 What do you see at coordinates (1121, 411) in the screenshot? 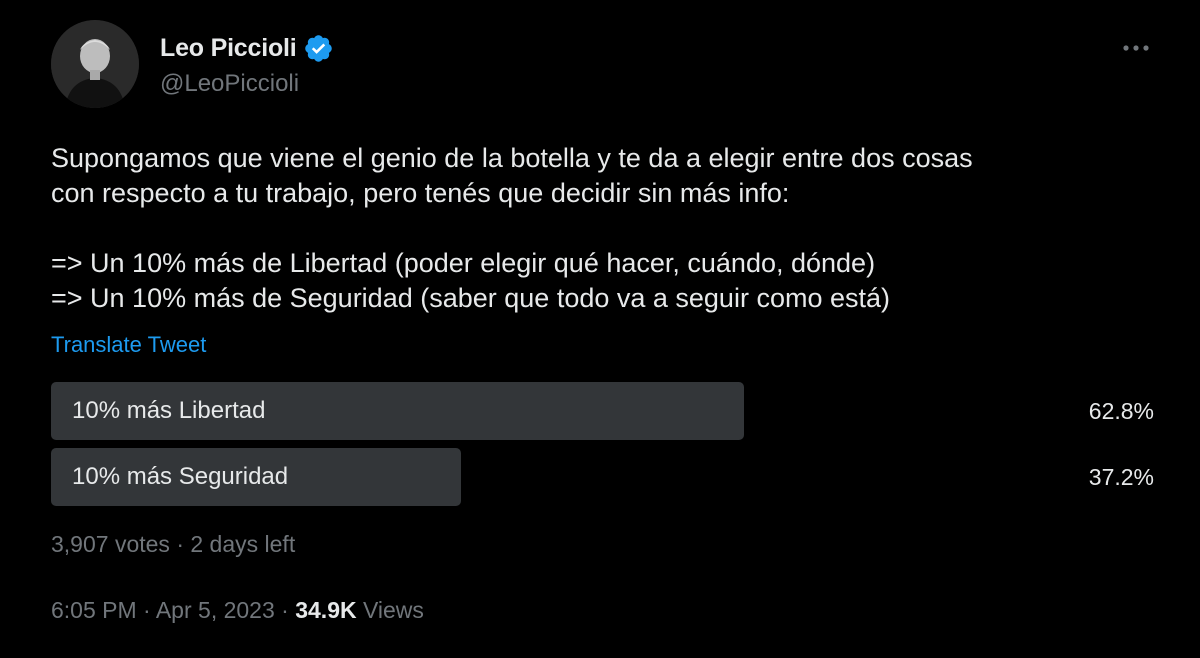
I see `poll-option-percent: 62.8%` at bounding box center [1121, 411].